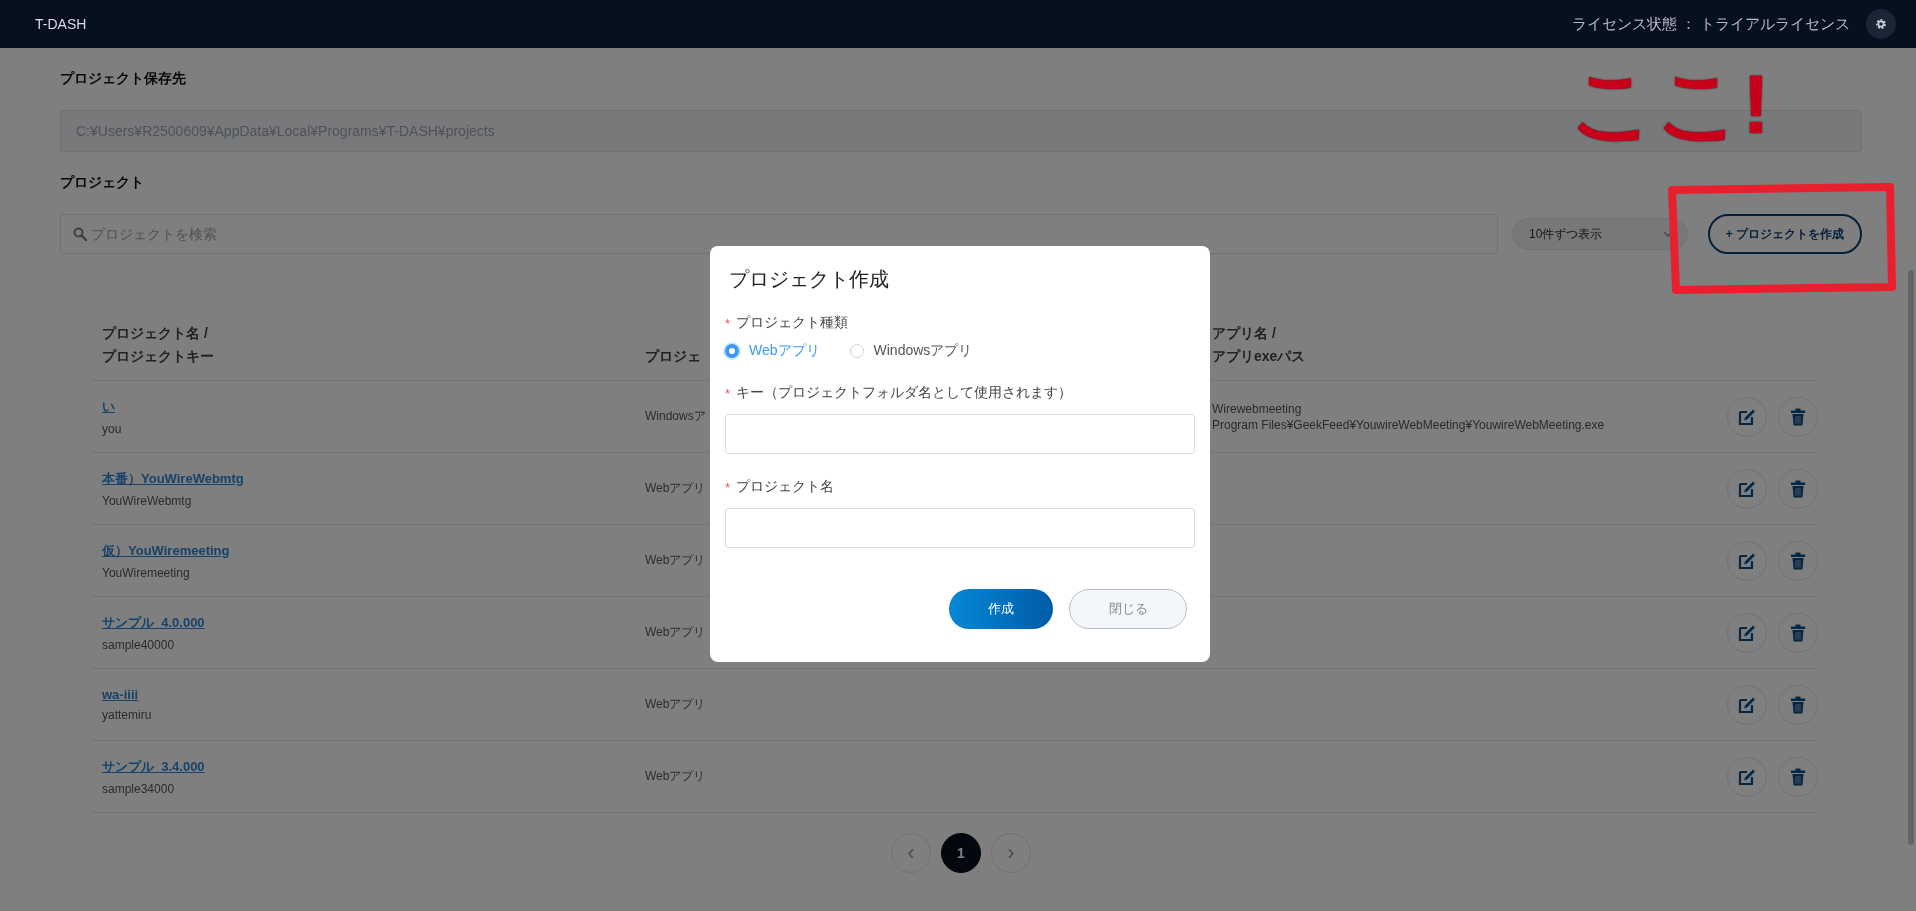 The height and width of the screenshot is (911, 1916). Describe the element at coordinates (102, 182) in the screenshot. I see `section-label: プロジェクト` at that location.